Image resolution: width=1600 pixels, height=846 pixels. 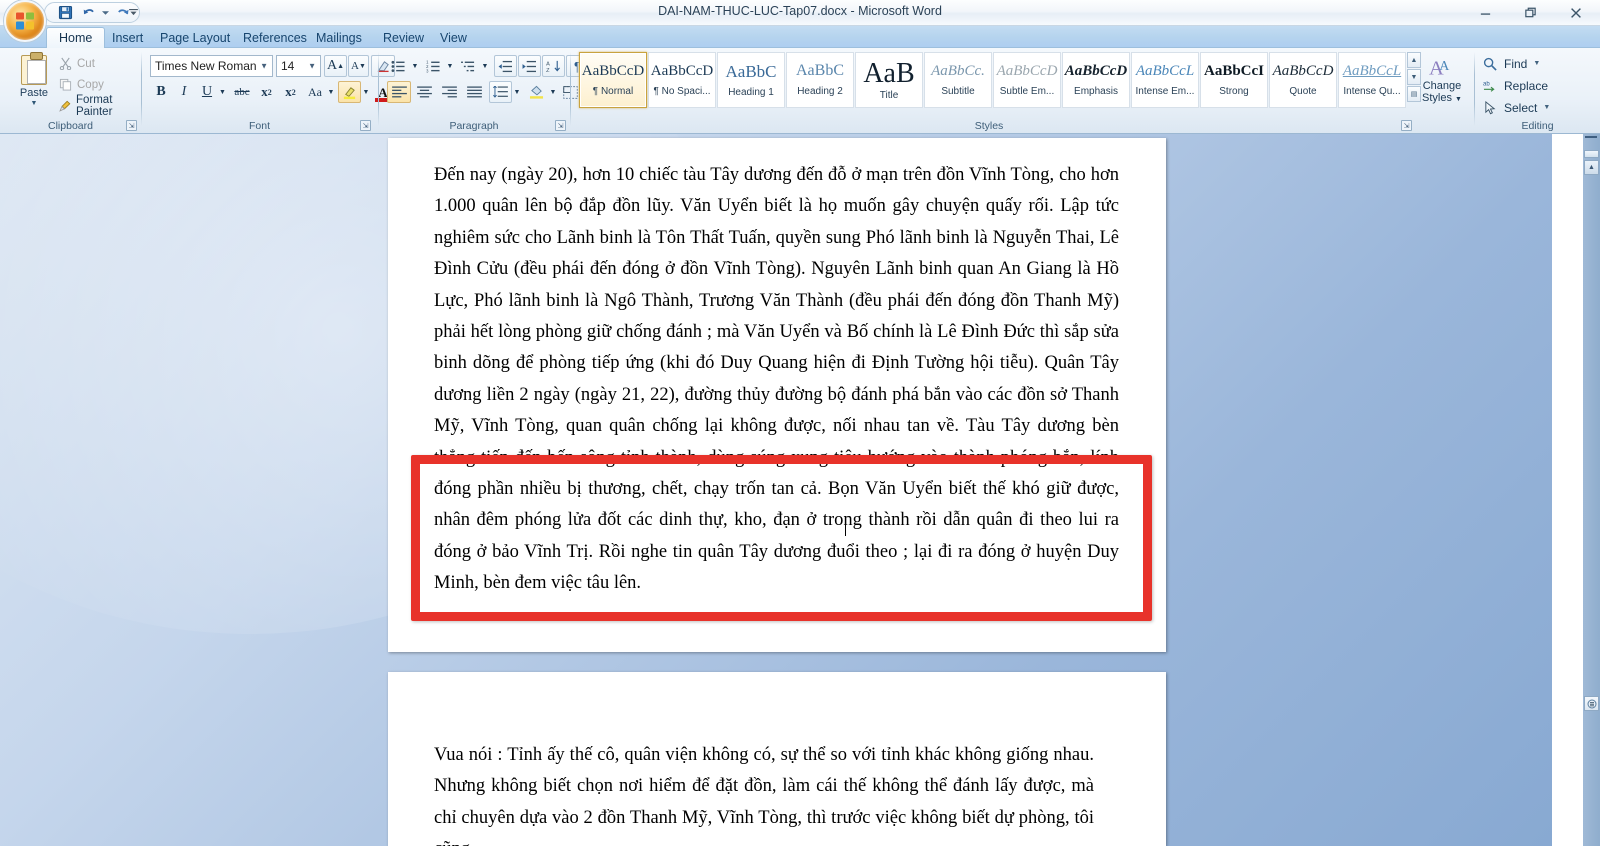 What do you see at coordinates (1485, 12) in the screenshot?
I see `minimize-button` at bounding box center [1485, 12].